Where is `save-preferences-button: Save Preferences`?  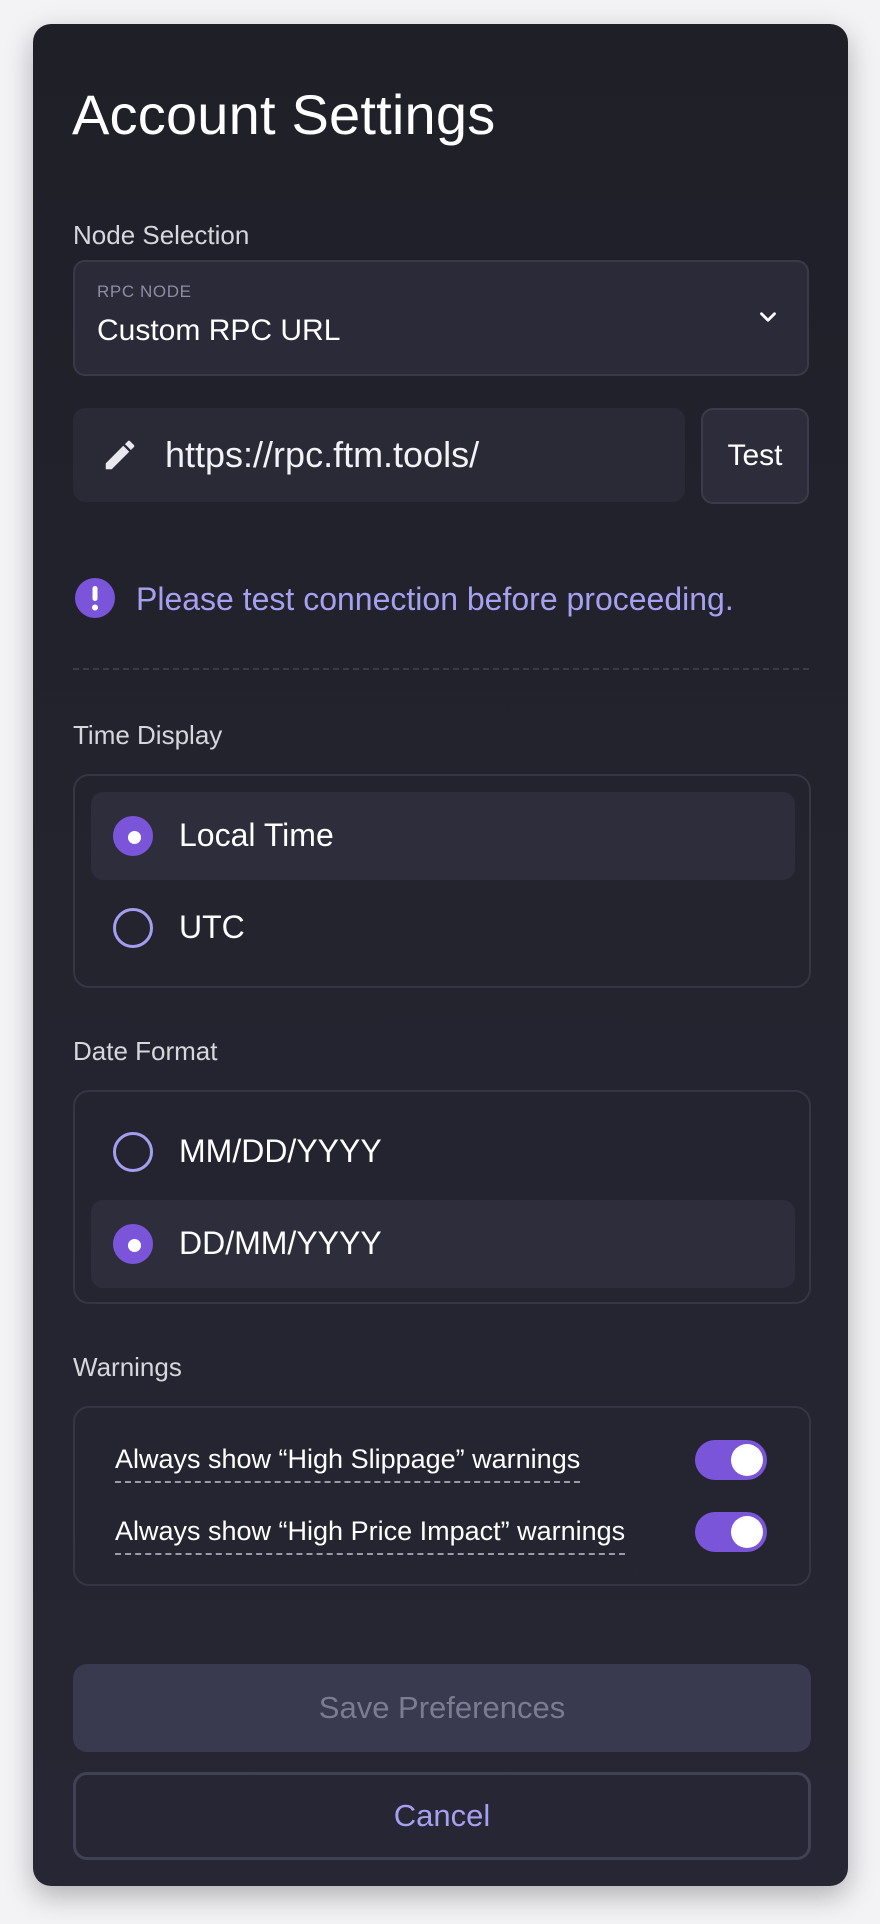 save-preferences-button: Save Preferences is located at coordinates (442, 1708).